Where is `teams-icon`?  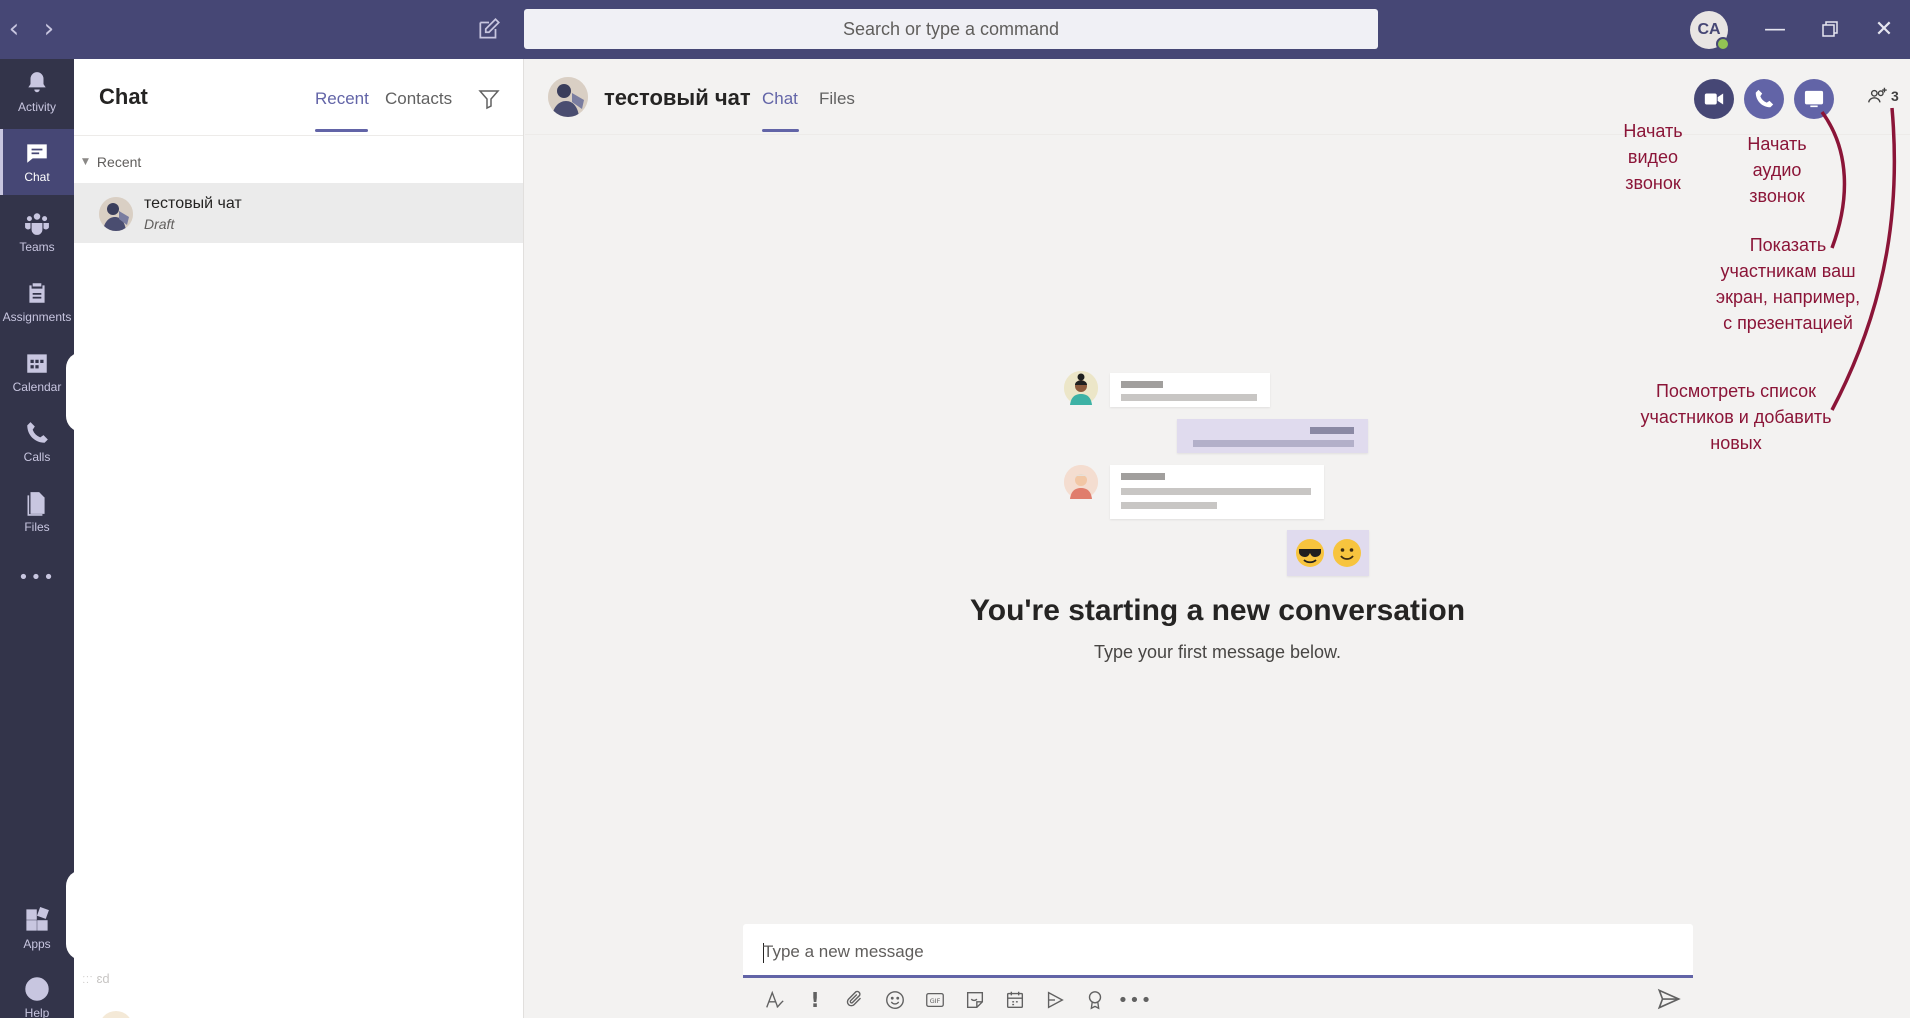 teams-icon is located at coordinates (37, 224).